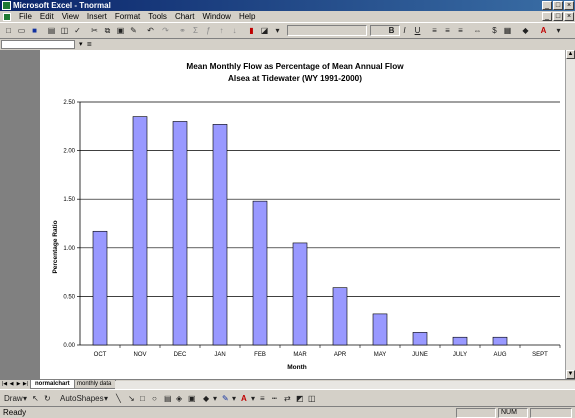  Describe the element at coordinates (287, 412) in the screenshot. I see `status-bar: Ready NUM` at that location.